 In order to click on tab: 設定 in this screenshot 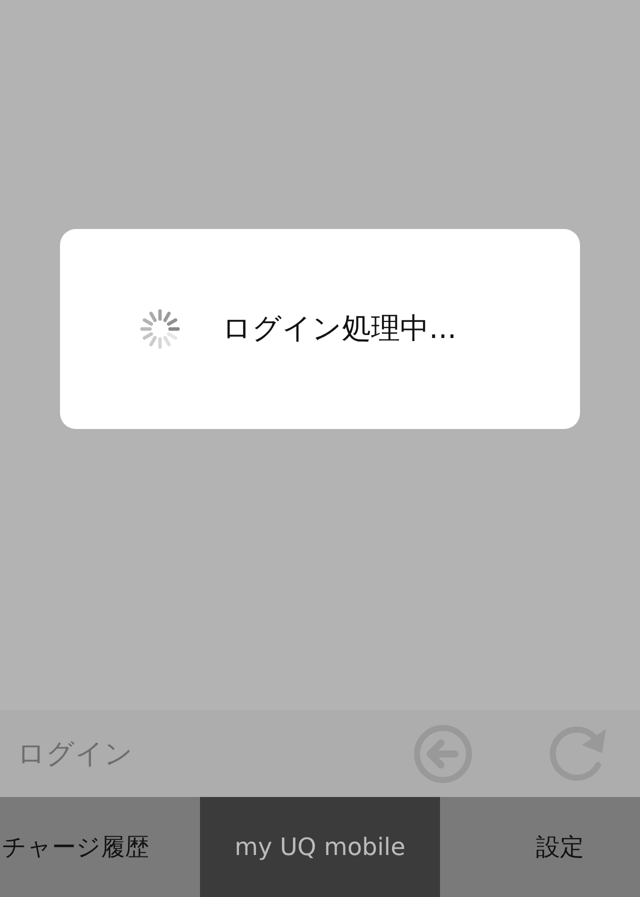, I will do `click(540, 847)`.